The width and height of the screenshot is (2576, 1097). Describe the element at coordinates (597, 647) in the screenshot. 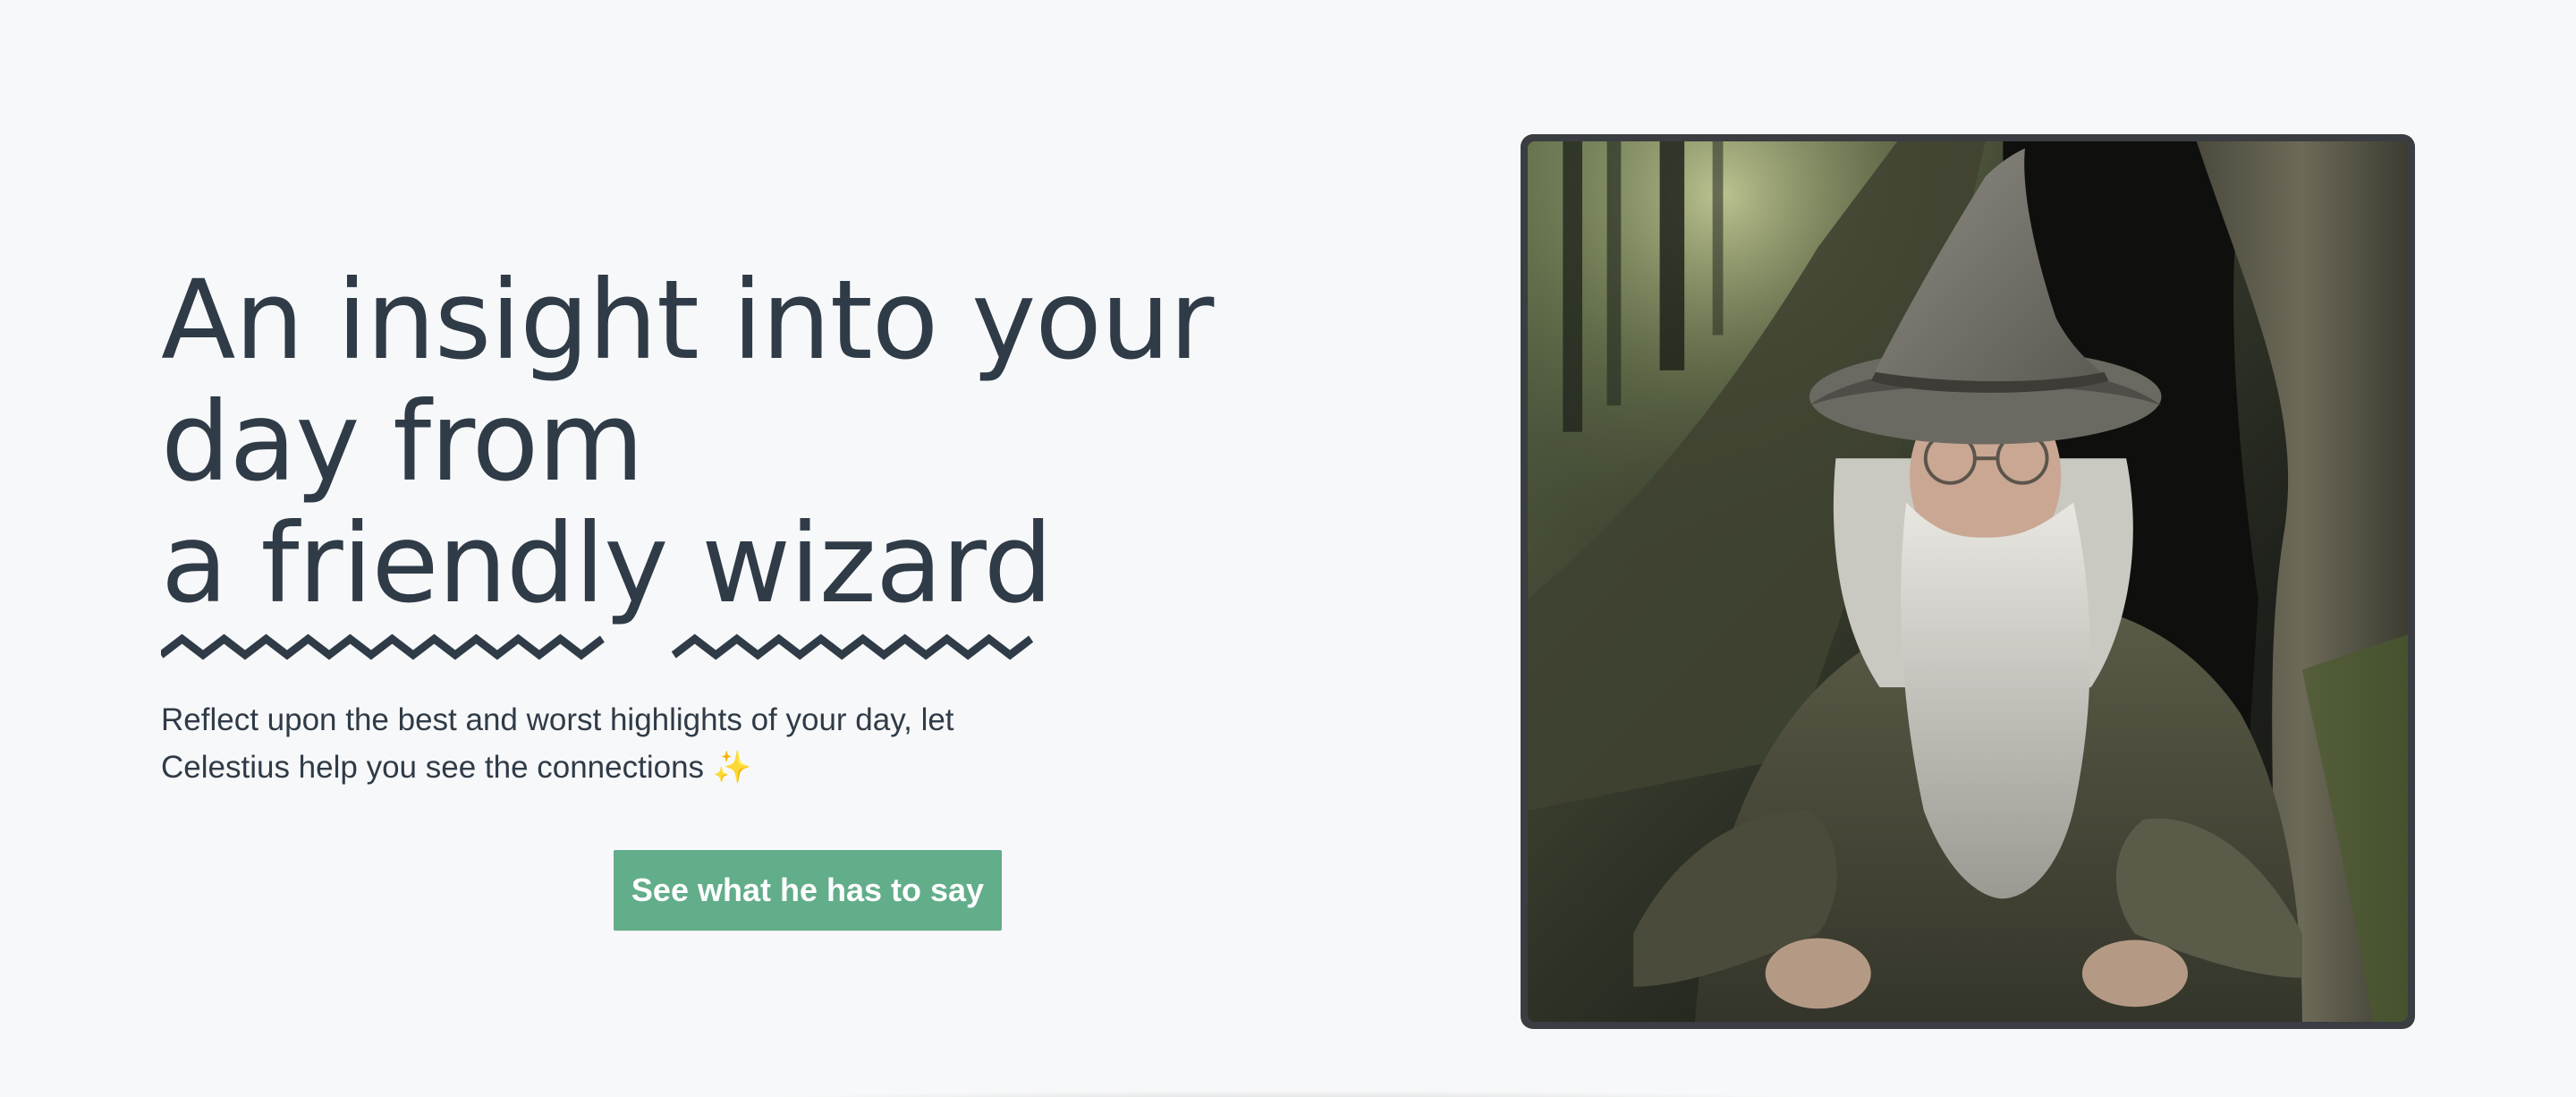

I see `squiggle-underline` at that location.